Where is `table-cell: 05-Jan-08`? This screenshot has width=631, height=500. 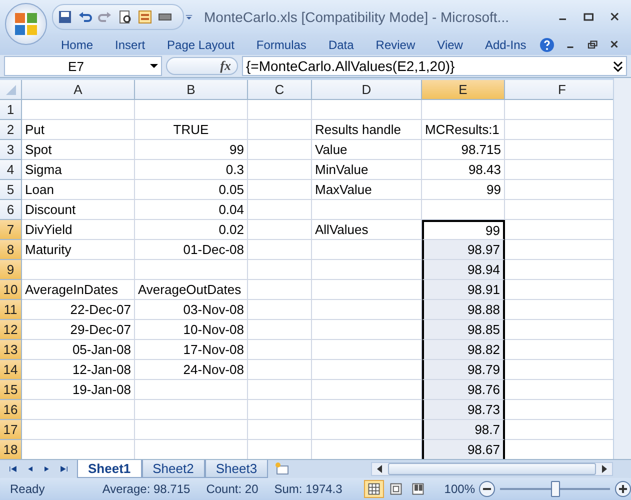
table-cell: 05-Jan-08 is located at coordinates (78, 350).